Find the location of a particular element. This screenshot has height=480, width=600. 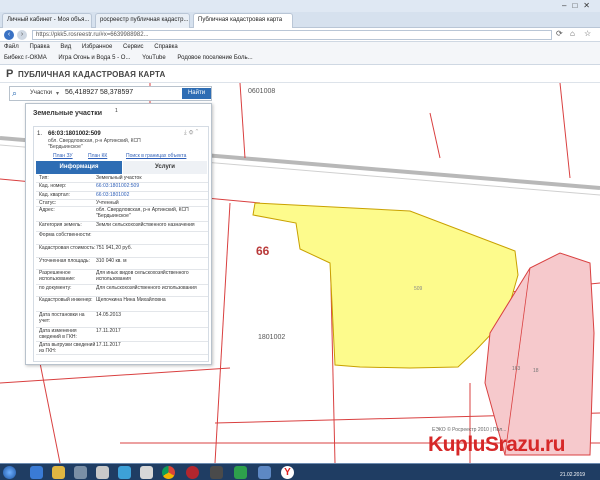

chevron-down-icon: ▾ is located at coordinates (57, 93).